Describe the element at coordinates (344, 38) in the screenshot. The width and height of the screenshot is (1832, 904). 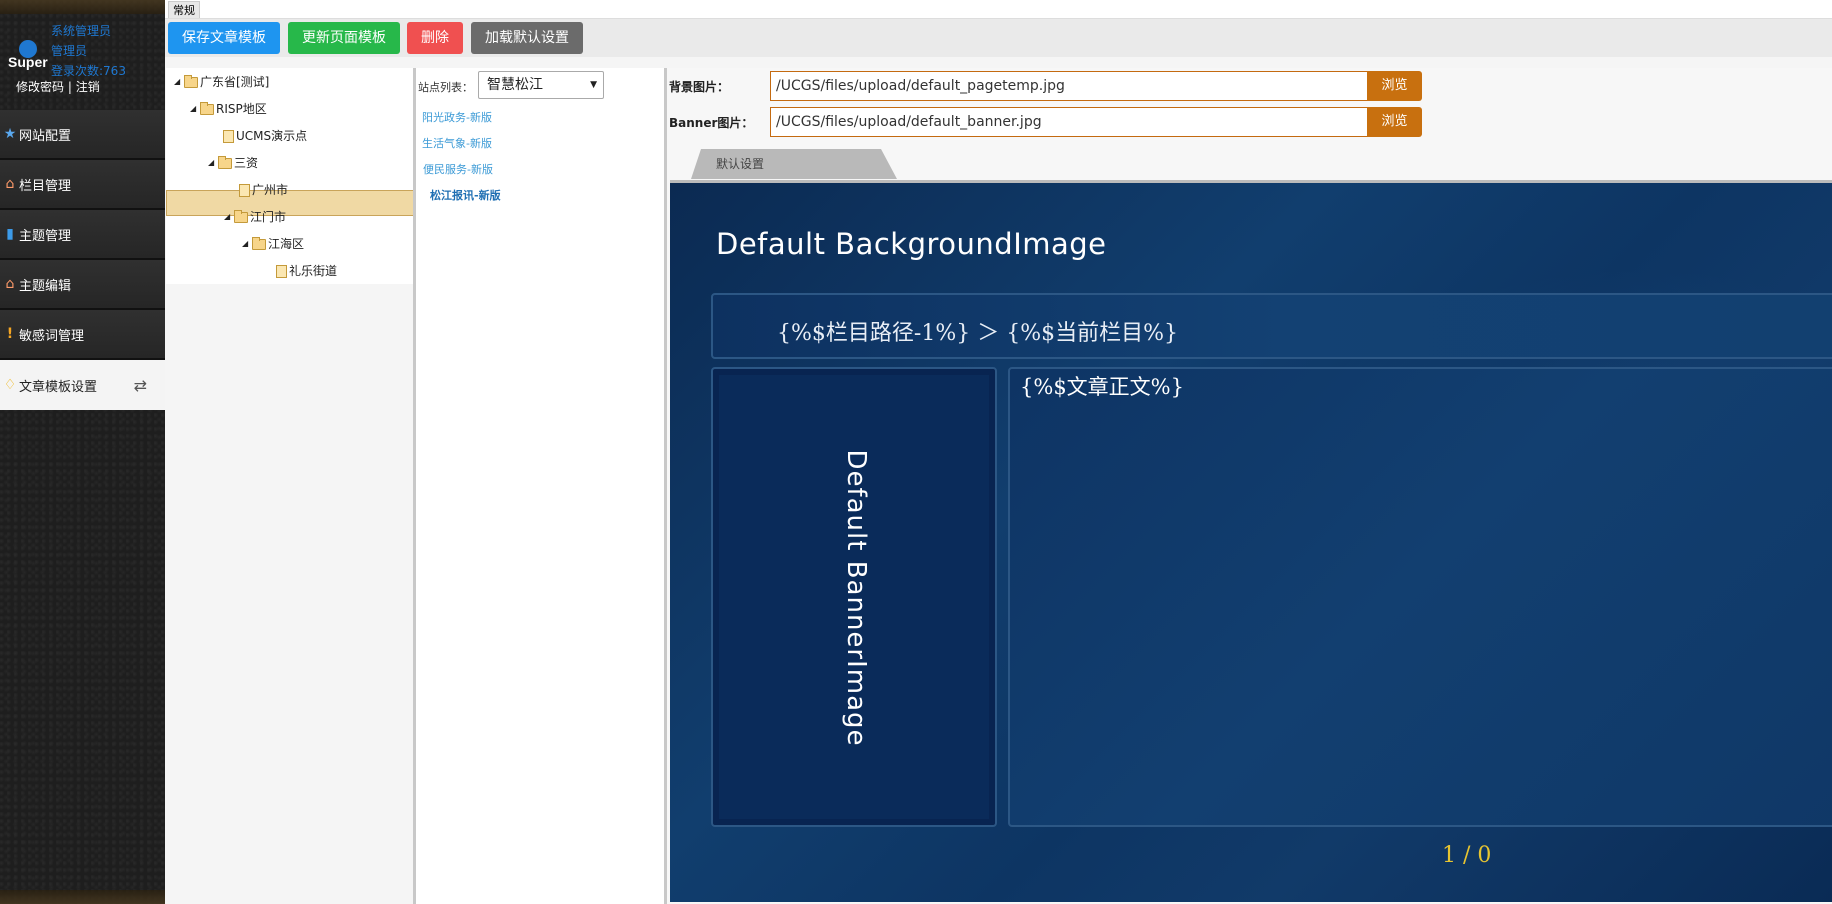
I see `update-page-template-button: 更新页面模板` at that location.